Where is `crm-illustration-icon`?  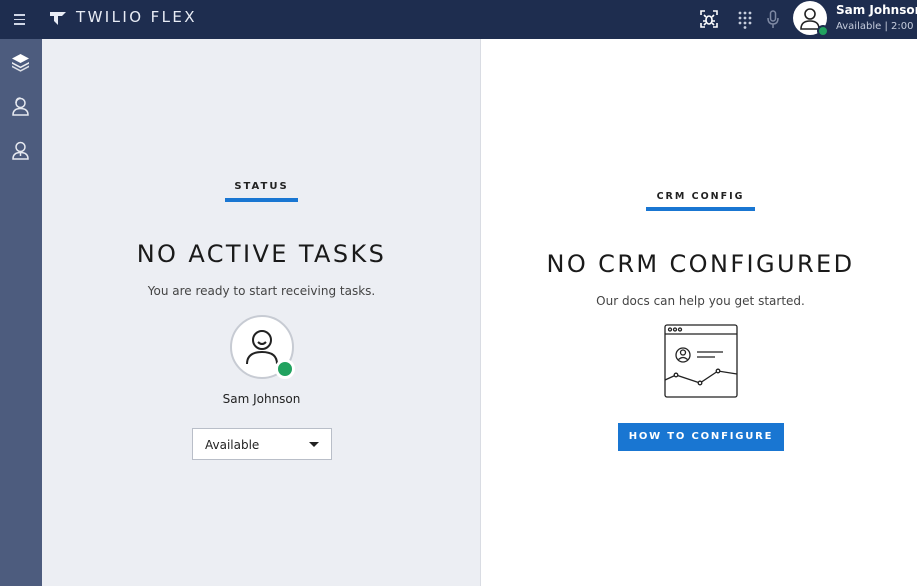 crm-illustration-icon is located at coordinates (701, 361).